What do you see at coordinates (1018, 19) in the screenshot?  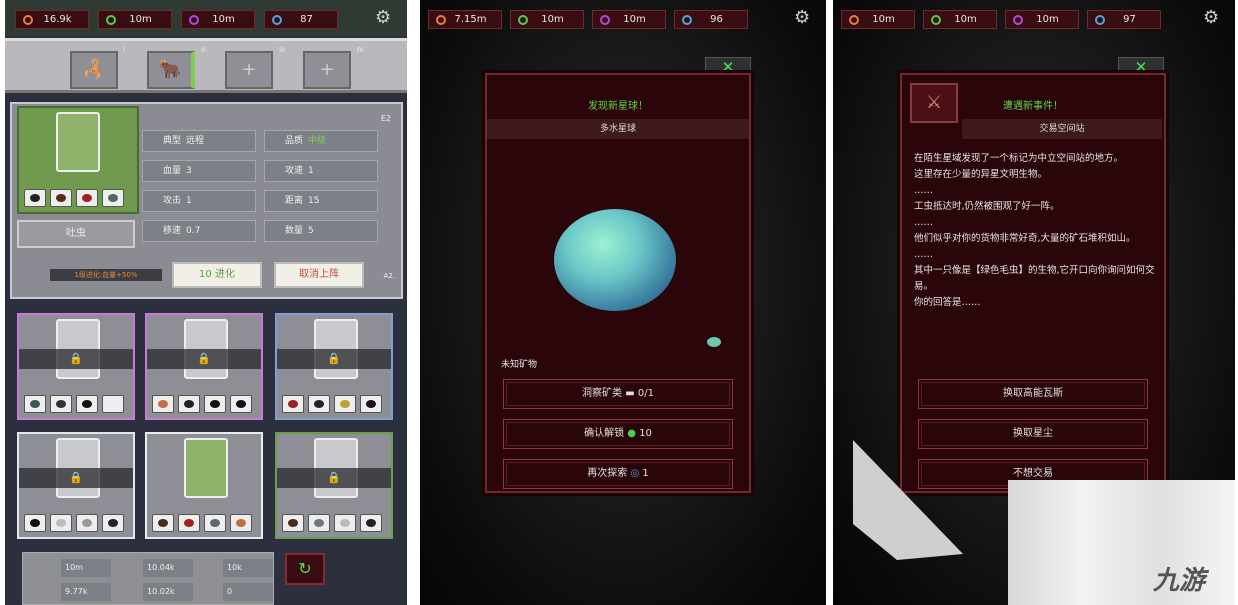 I see `purple-crystal-icon` at bounding box center [1018, 19].